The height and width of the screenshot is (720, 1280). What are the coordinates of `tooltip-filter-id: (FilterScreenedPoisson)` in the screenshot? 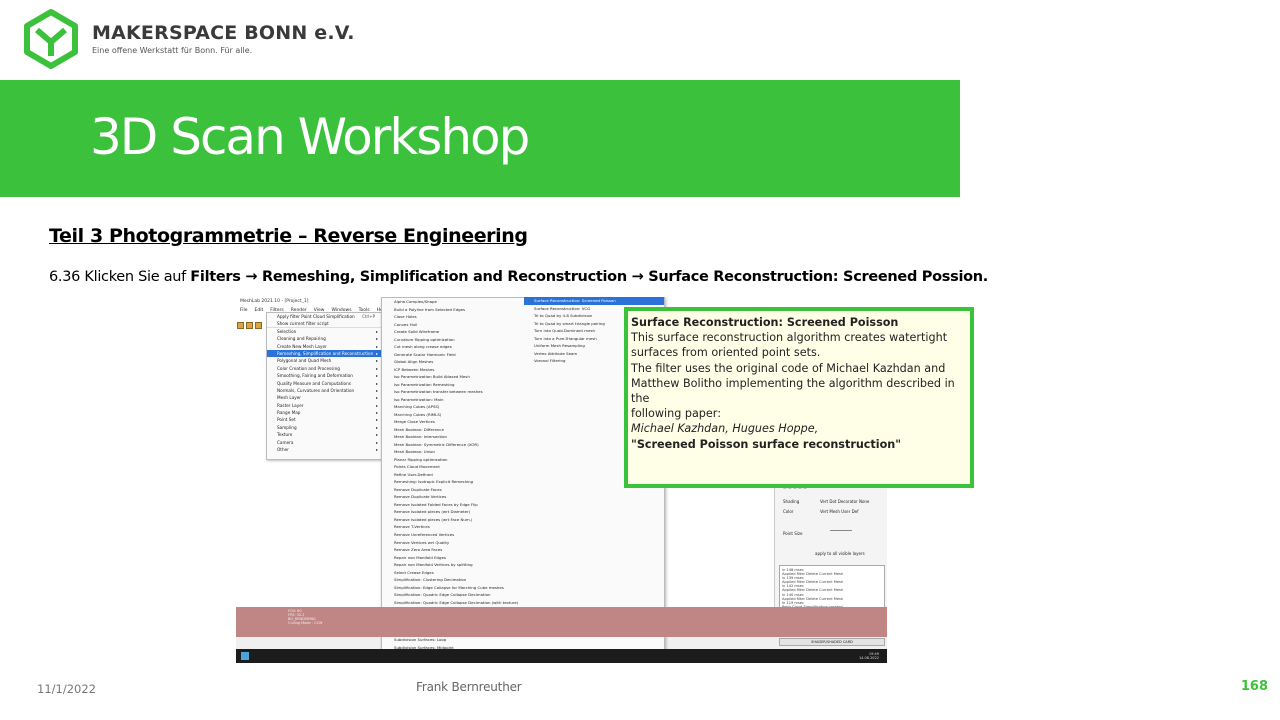 It's located at (799, 484).